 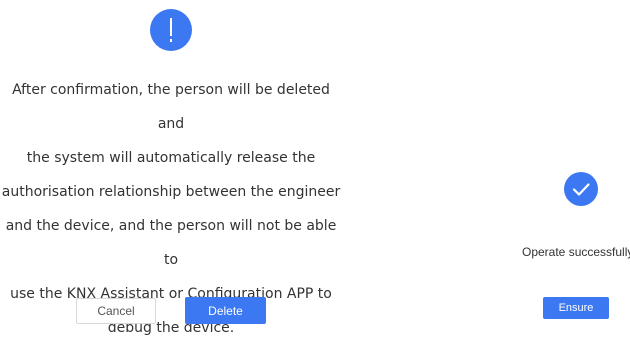 I want to click on exclamation-icon, so click(x=171, y=30).